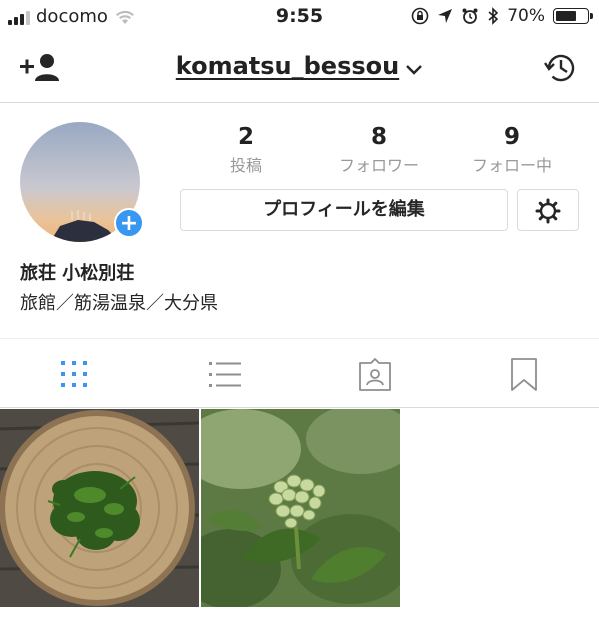  What do you see at coordinates (526, 16) in the screenshot?
I see `battery-percent: 70%` at bounding box center [526, 16].